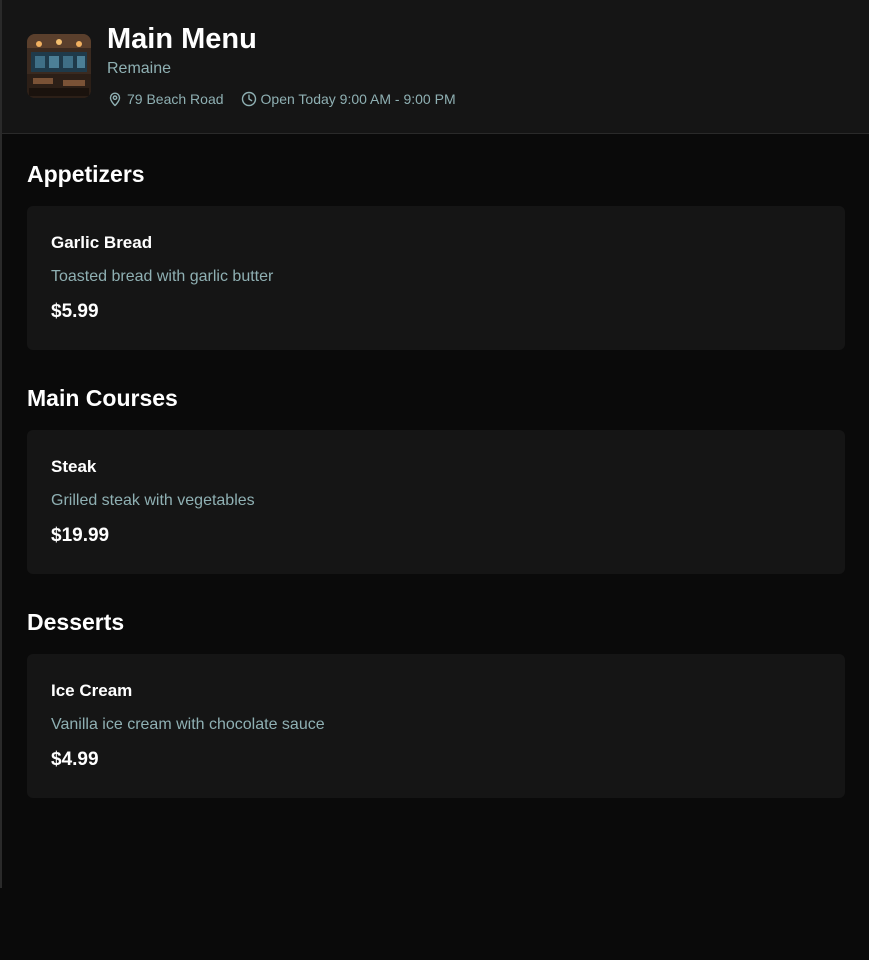 This screenshot has width=869, height=960. I want to click on menu-item-price: $4.99, so click(75, 759).